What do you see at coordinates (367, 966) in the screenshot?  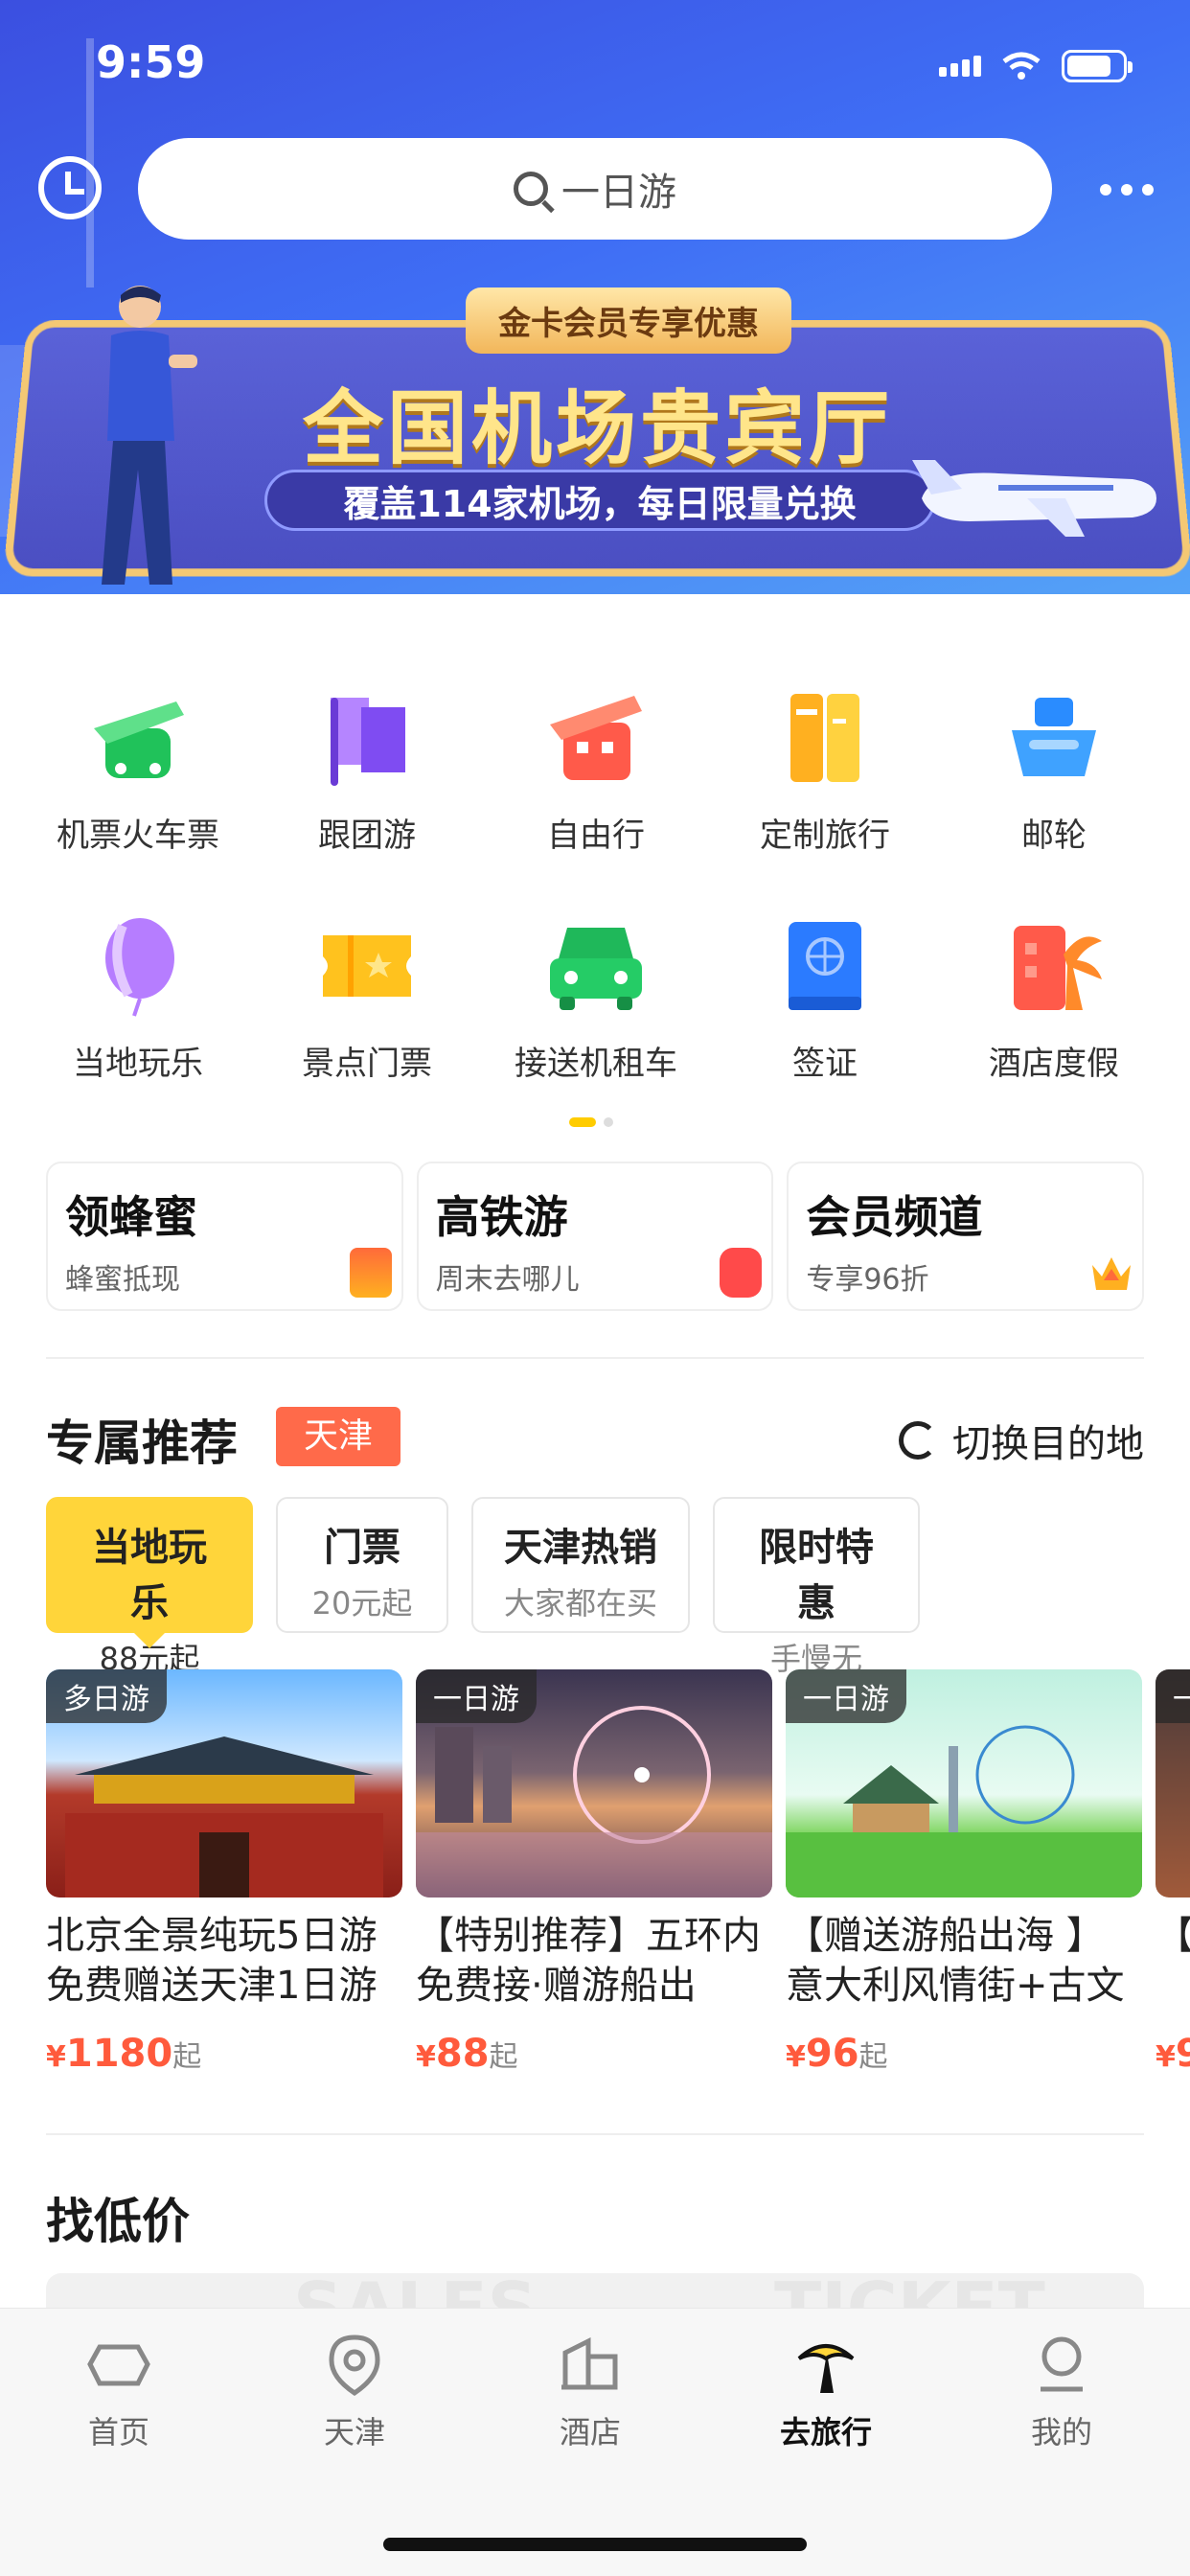 I see `ticket-icon` at bounding box center [367, 966].